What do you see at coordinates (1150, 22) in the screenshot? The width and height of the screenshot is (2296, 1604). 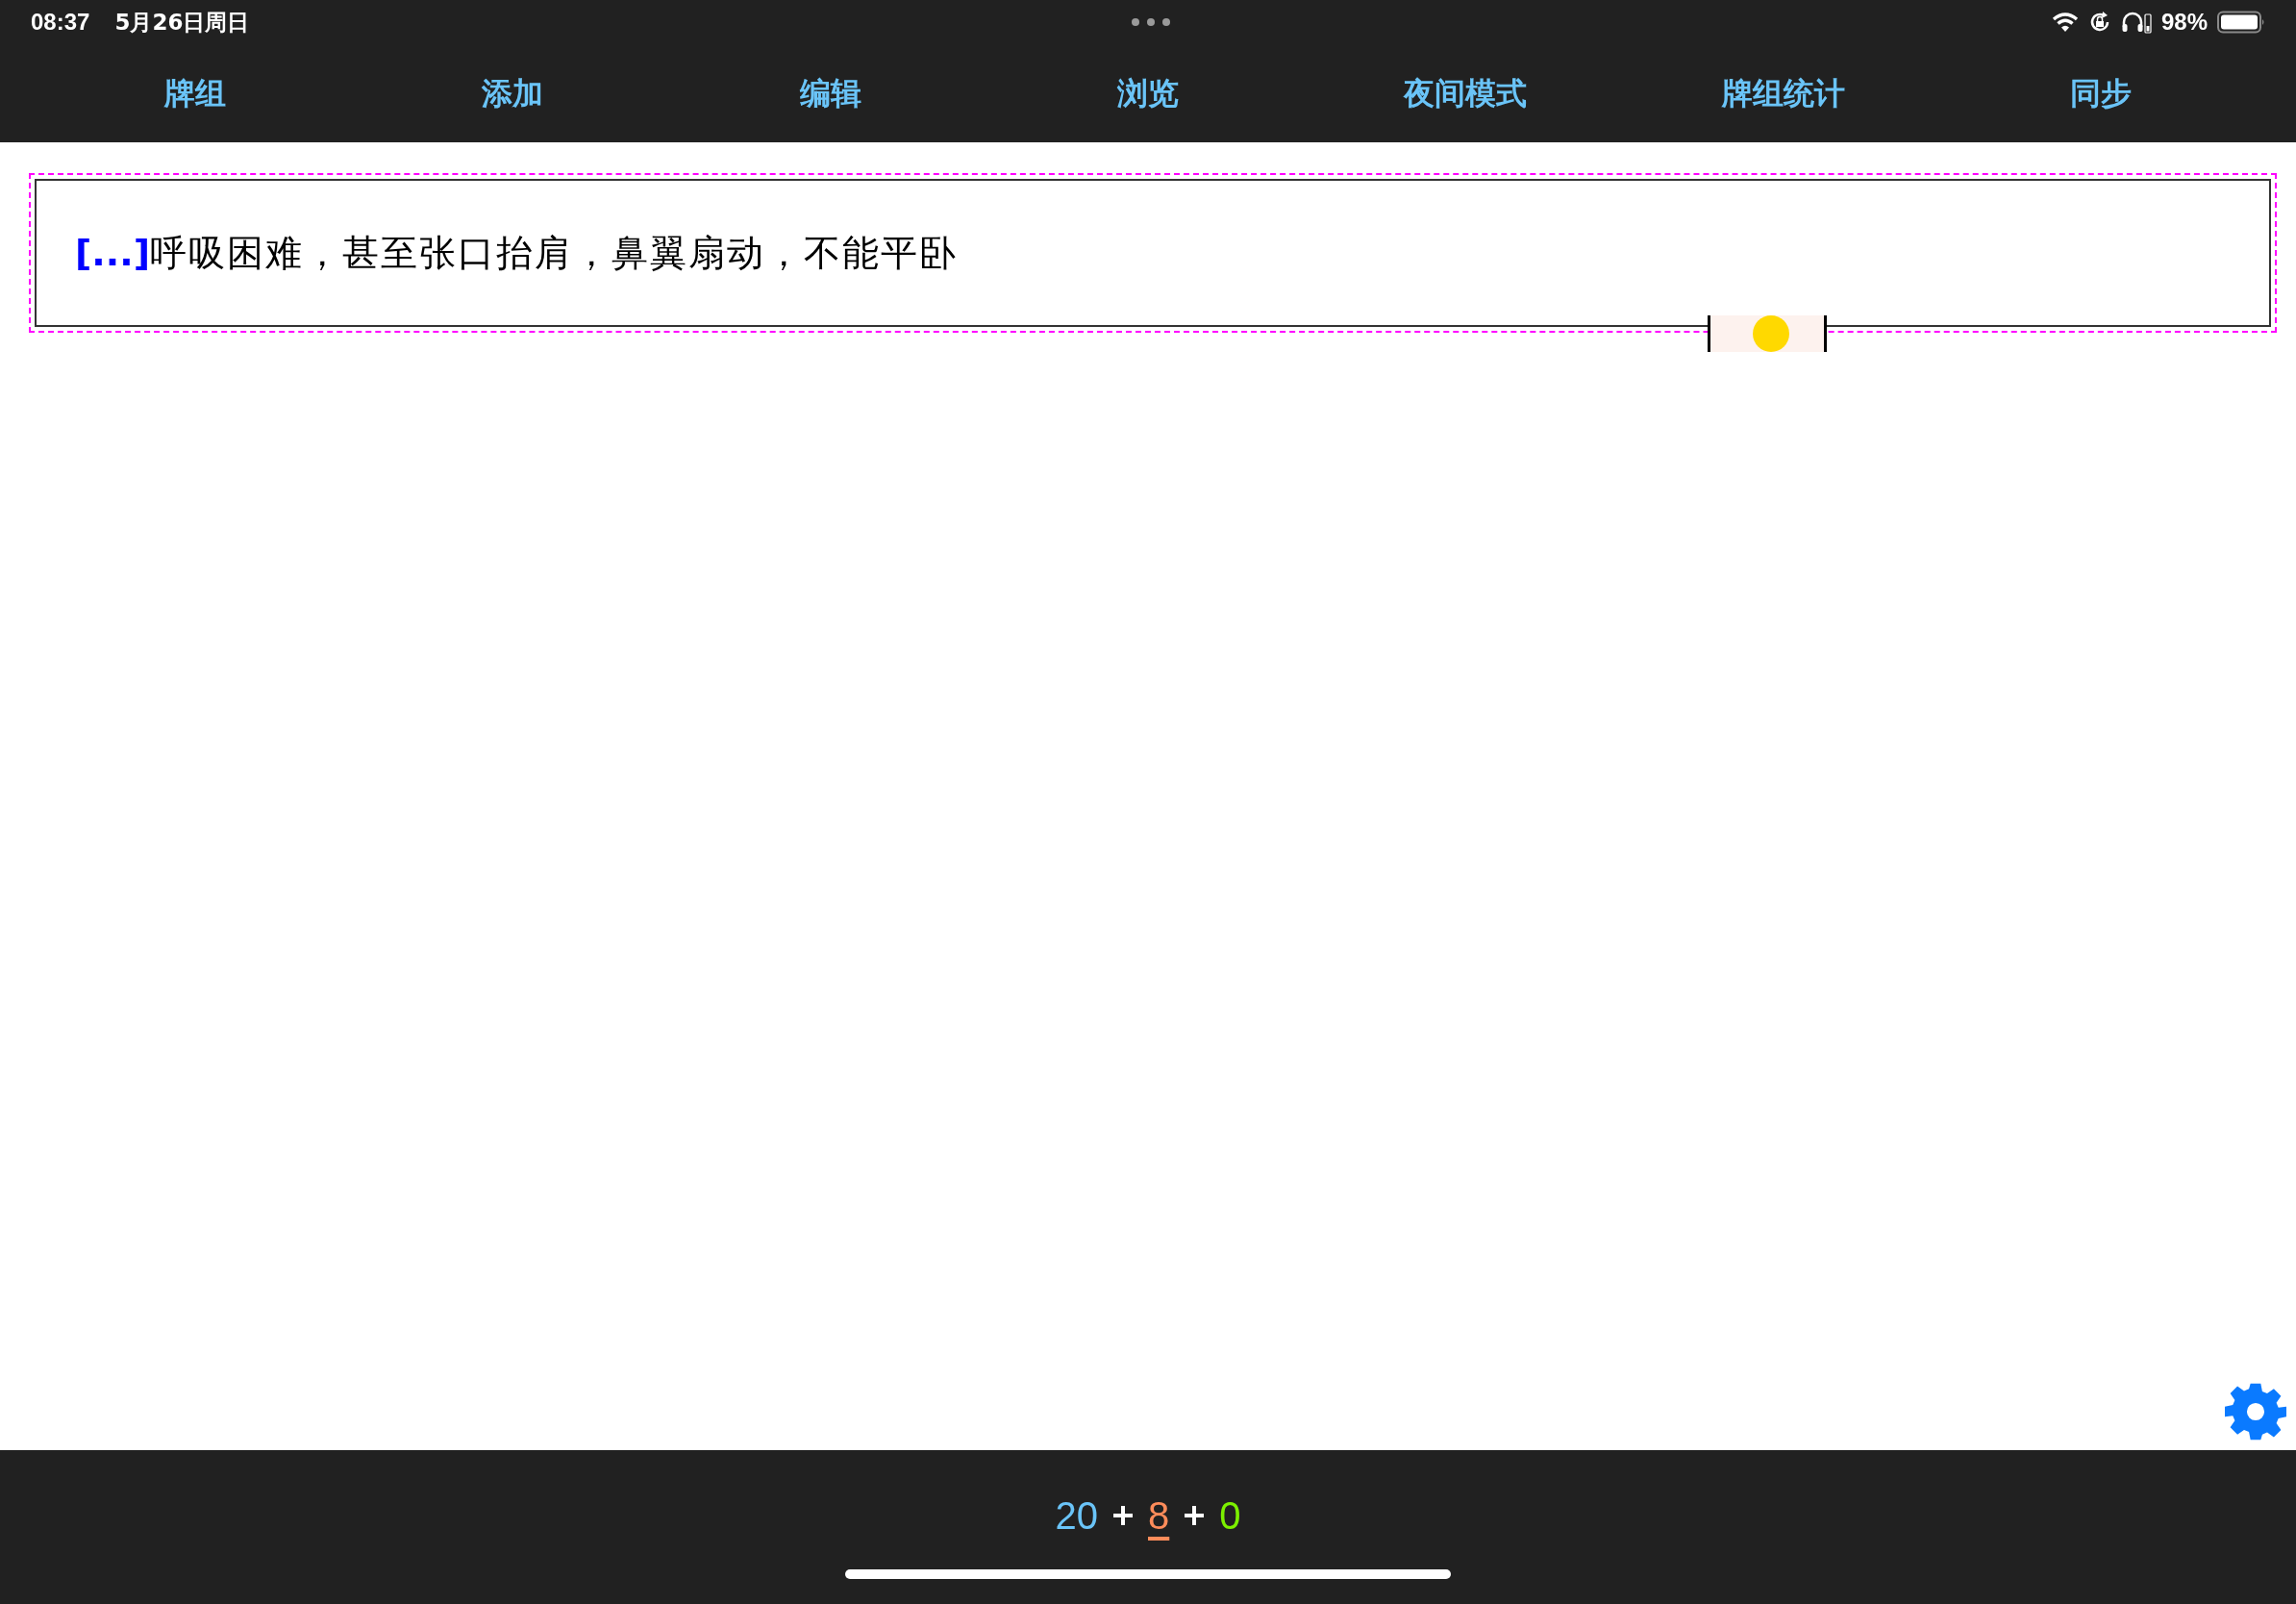 I see `more-dots-icon` at bounding box center [1150, 22].